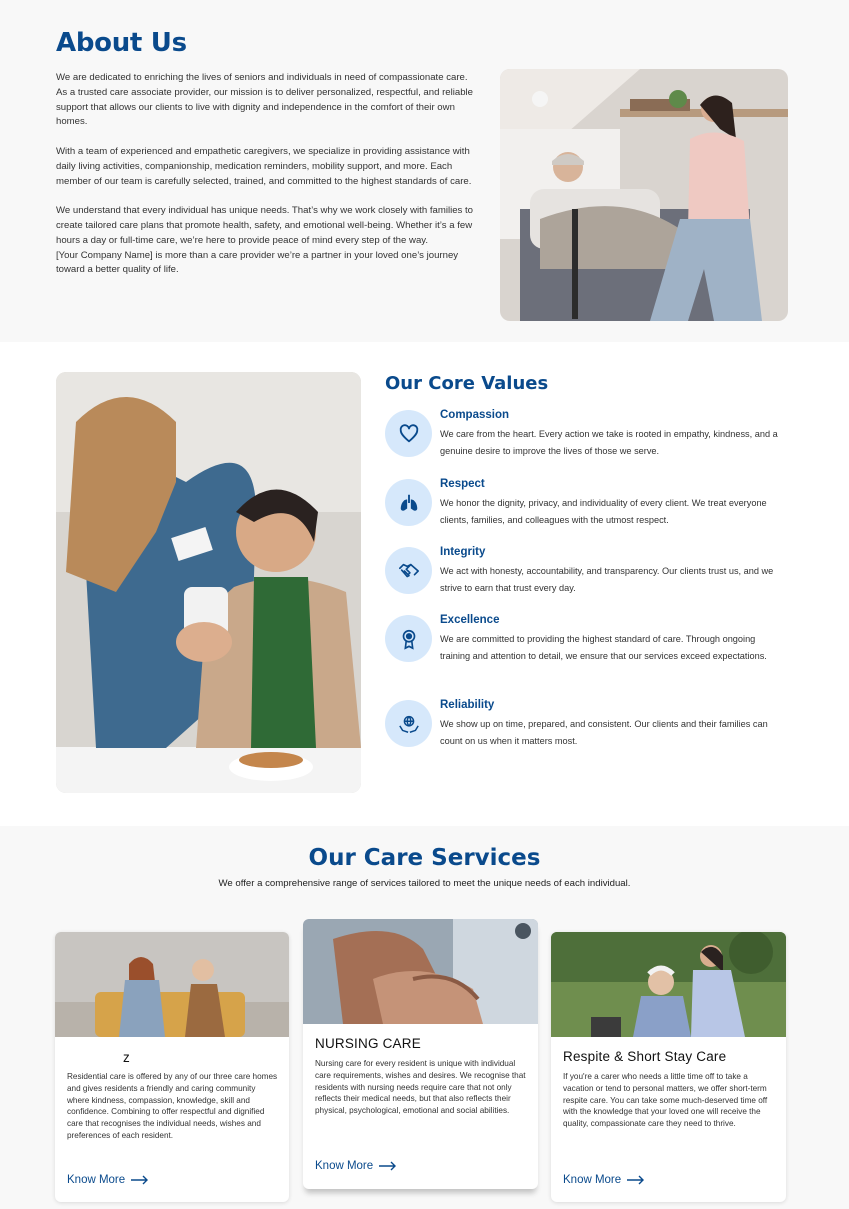 Image resolution: width=849 pixels, height=1209 pixels. Describe the element at coordinates (645, 1056) in the screenshot. I see `service-card-title: Respite & Short Stay Care` at that location.